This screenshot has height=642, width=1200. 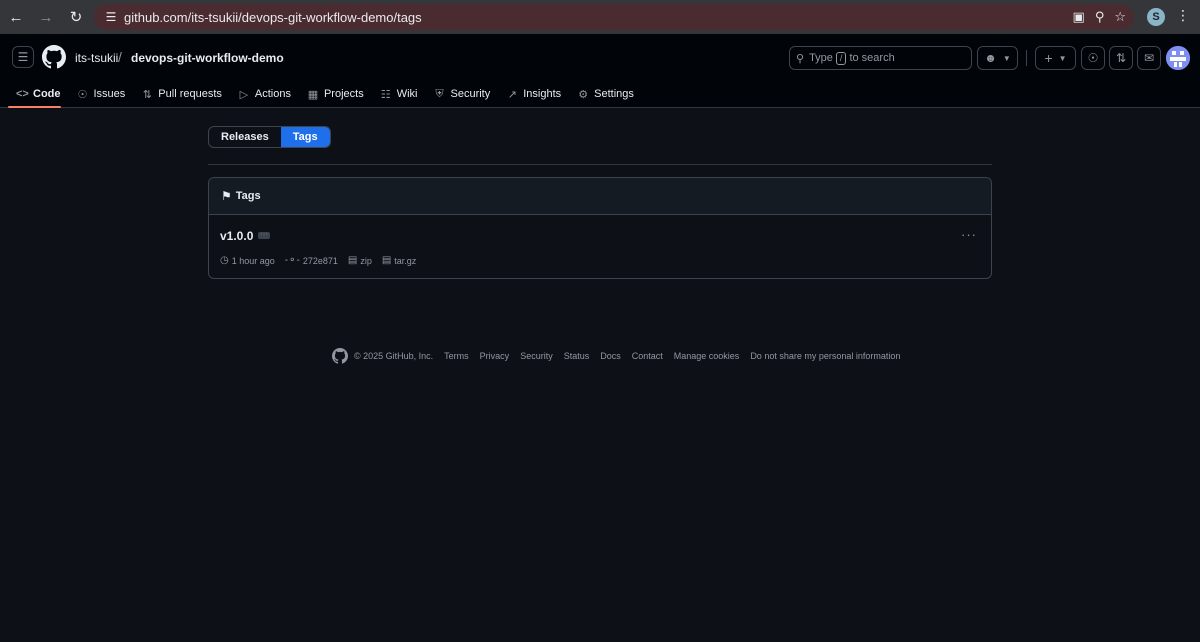 What do you see at coordinates (1156, 17) in the screenshot?
I see `browser-profile-avatar: S` at bounding box center [1156, 17].